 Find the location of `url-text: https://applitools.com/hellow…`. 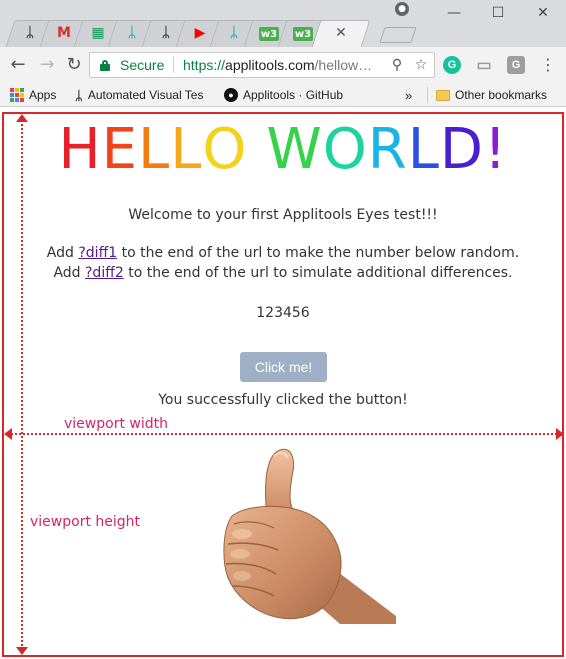

url-text: https://applitools.com/hellow… is located at coordinates (277, 65).